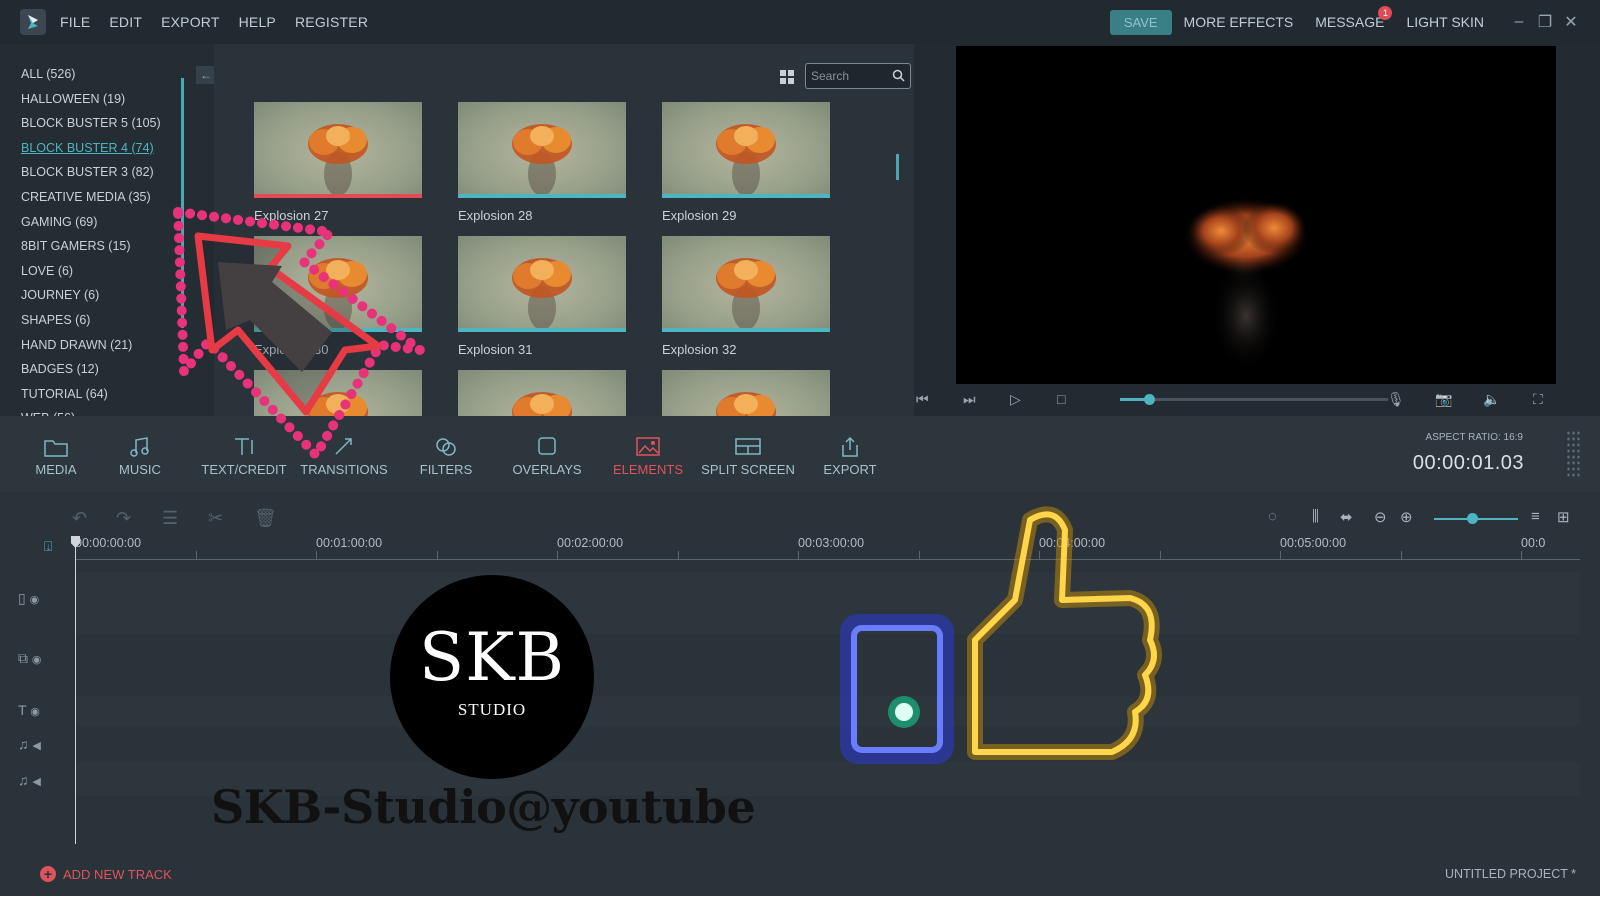 This screenshot has width=1600, height=900. What do you see at coordinates (492, 657) in the screenshot?
I see `skb-logo-text: SKB` at bounding box center [492, 657].